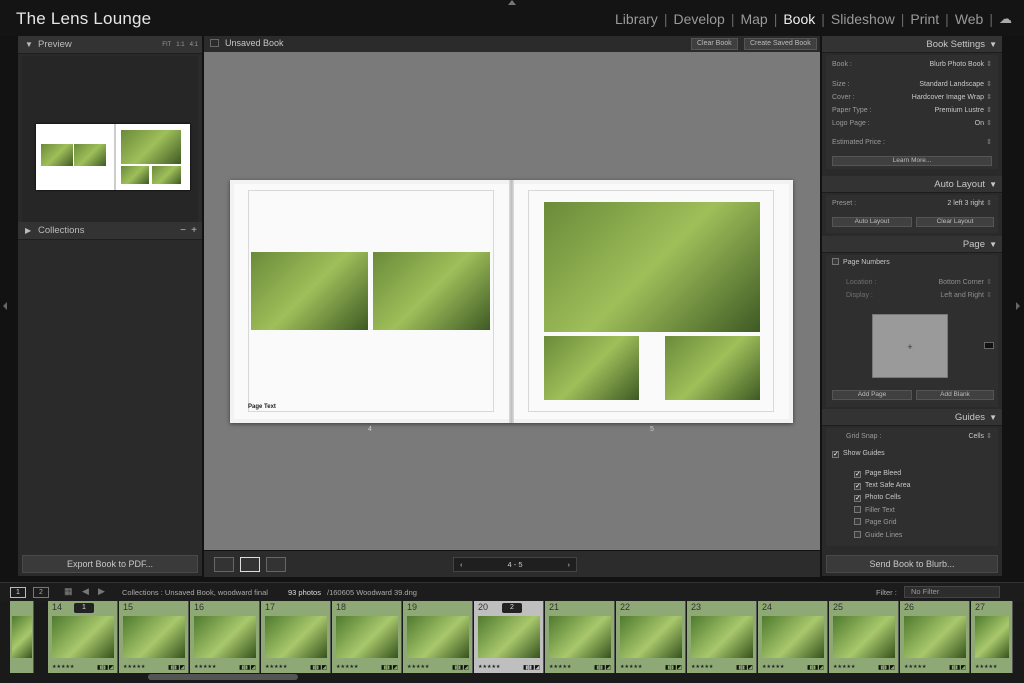  Describe the element at coordinates (877, 498) in the screenshot. I see `photo-cells-checkbox: ✓ Photo Cells` at that location.